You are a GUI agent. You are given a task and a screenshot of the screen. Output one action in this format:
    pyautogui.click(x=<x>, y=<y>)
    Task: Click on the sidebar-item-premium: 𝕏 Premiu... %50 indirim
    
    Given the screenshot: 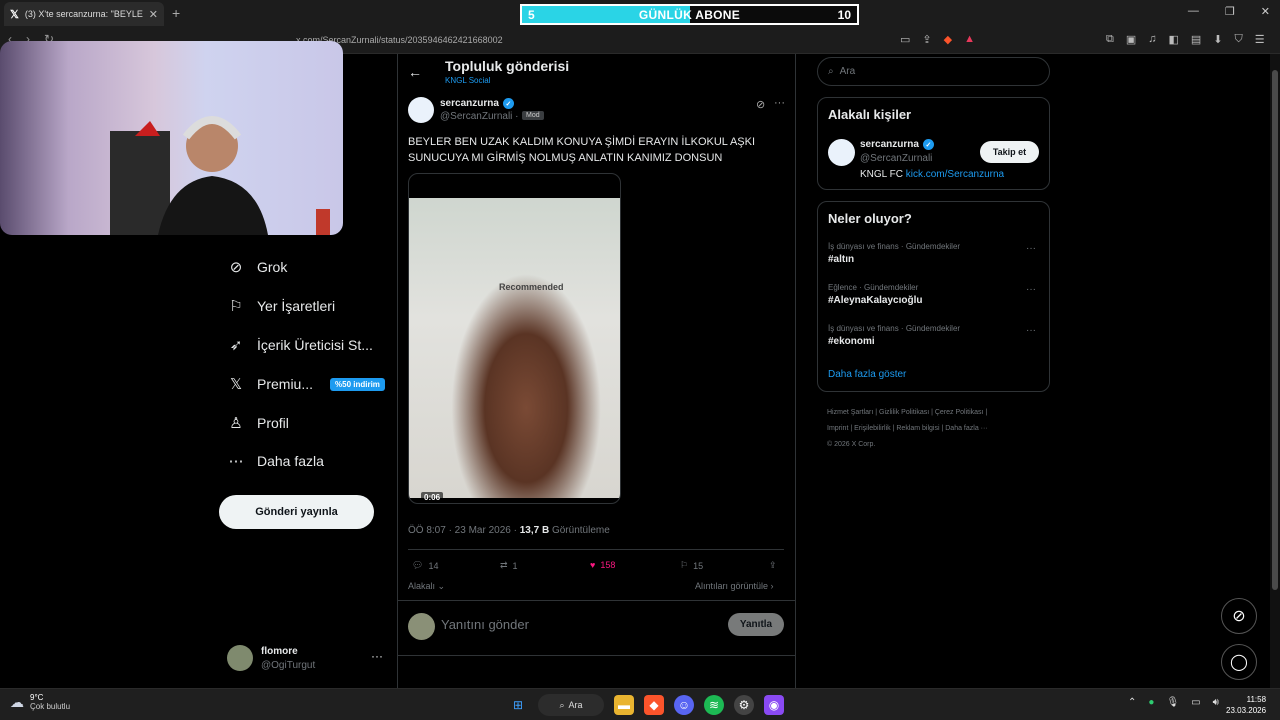 What is the action you would take?
    pyautogui.click(x=306, y=384)
    